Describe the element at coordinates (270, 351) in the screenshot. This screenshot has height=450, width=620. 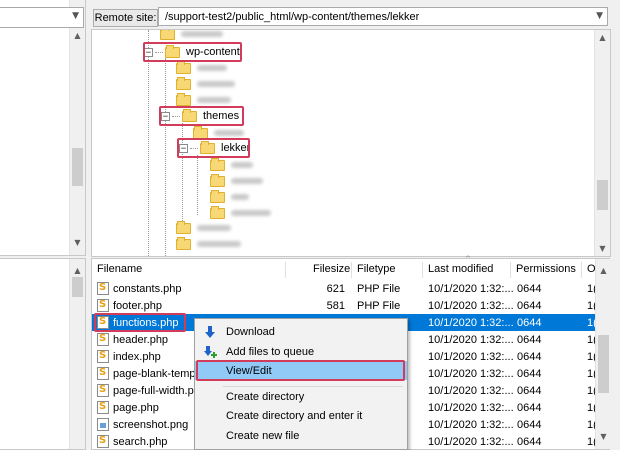
I see `menu-item-label: Add files to queue` at that location.